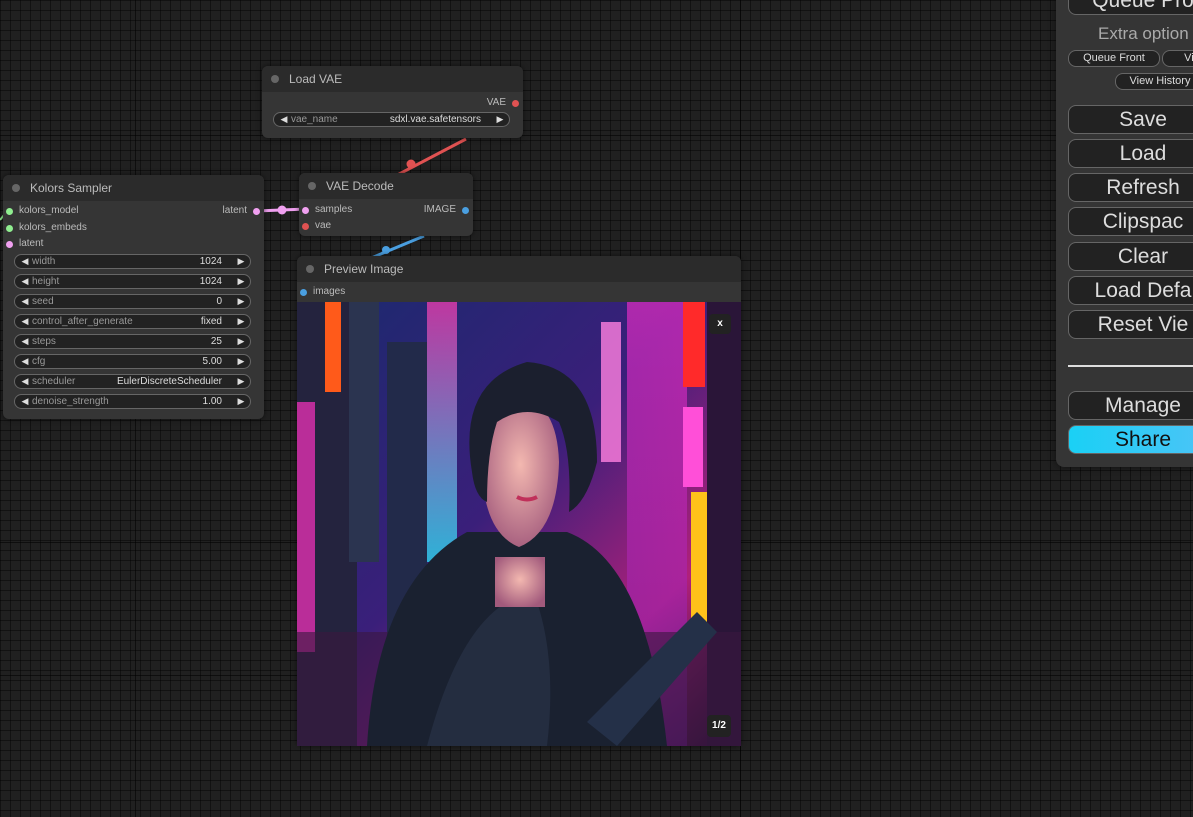 This screenshot has width=1193, height=817. What do you see at coordinates (386, 204) in the screenshot?
I see `vae-decode-node: VAE Decode samples vae IMAGE` at bounding box center [386, 204].